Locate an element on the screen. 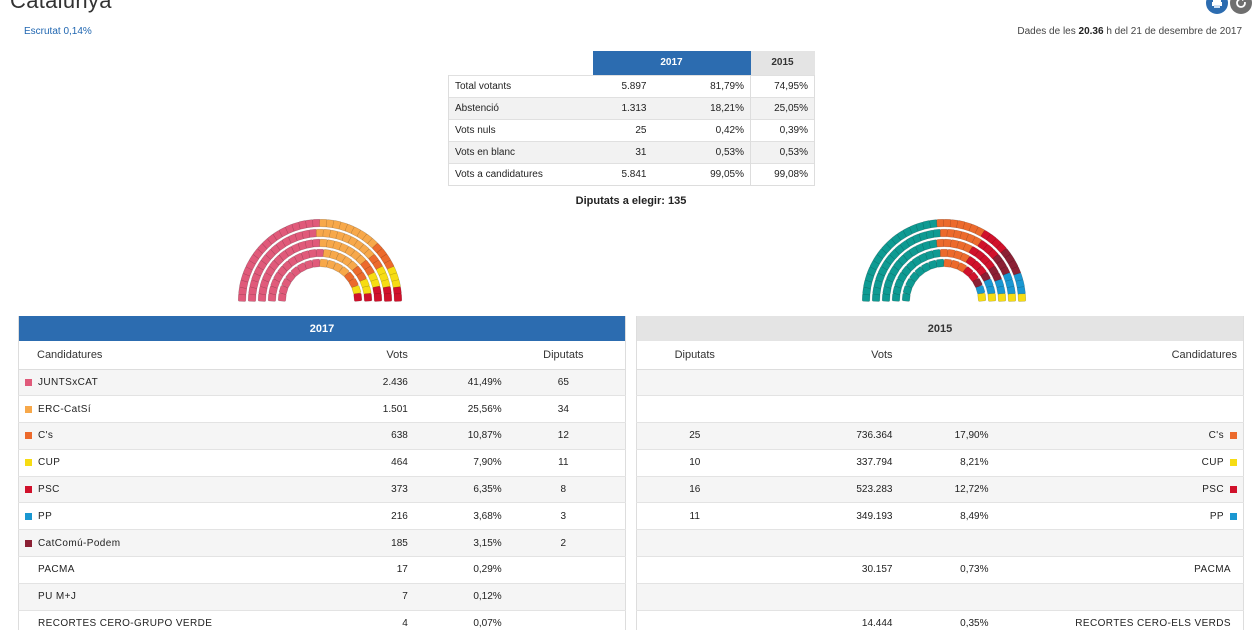 This screenshot has height=630, width=1258. party-votes: 349.193 is located at coordinates (822, 516).